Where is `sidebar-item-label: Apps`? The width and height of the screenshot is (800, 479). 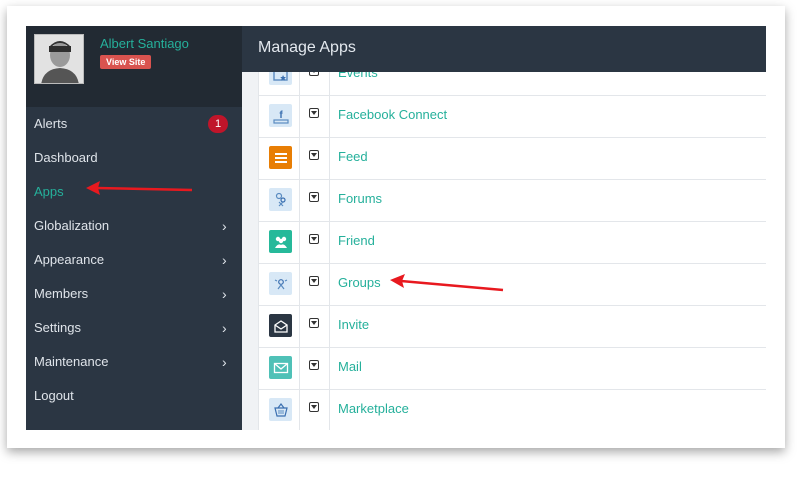
sidebar-item-label: Apps is located at coordinates (49, 191).